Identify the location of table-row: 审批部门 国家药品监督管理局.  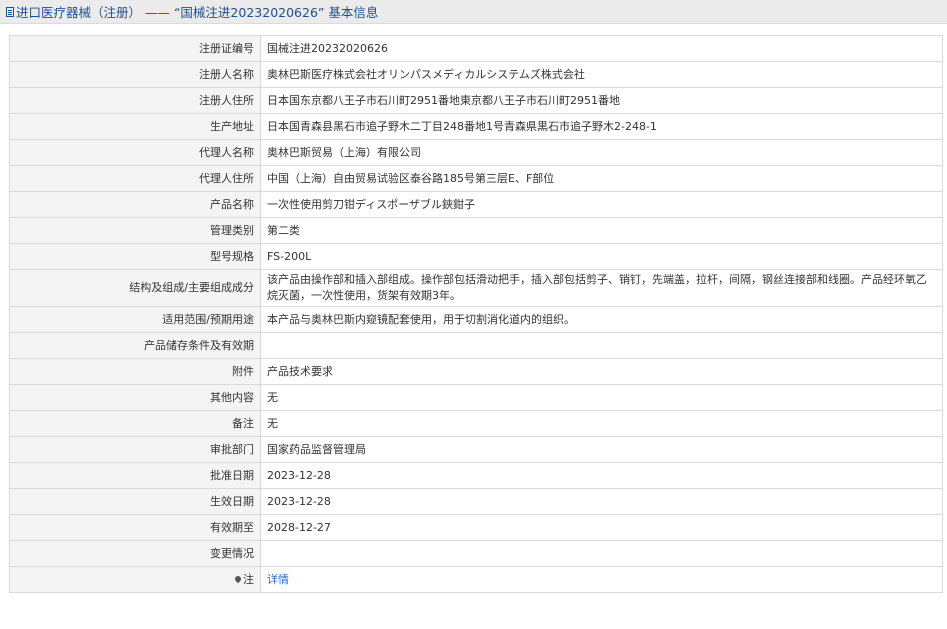
(476, 449).